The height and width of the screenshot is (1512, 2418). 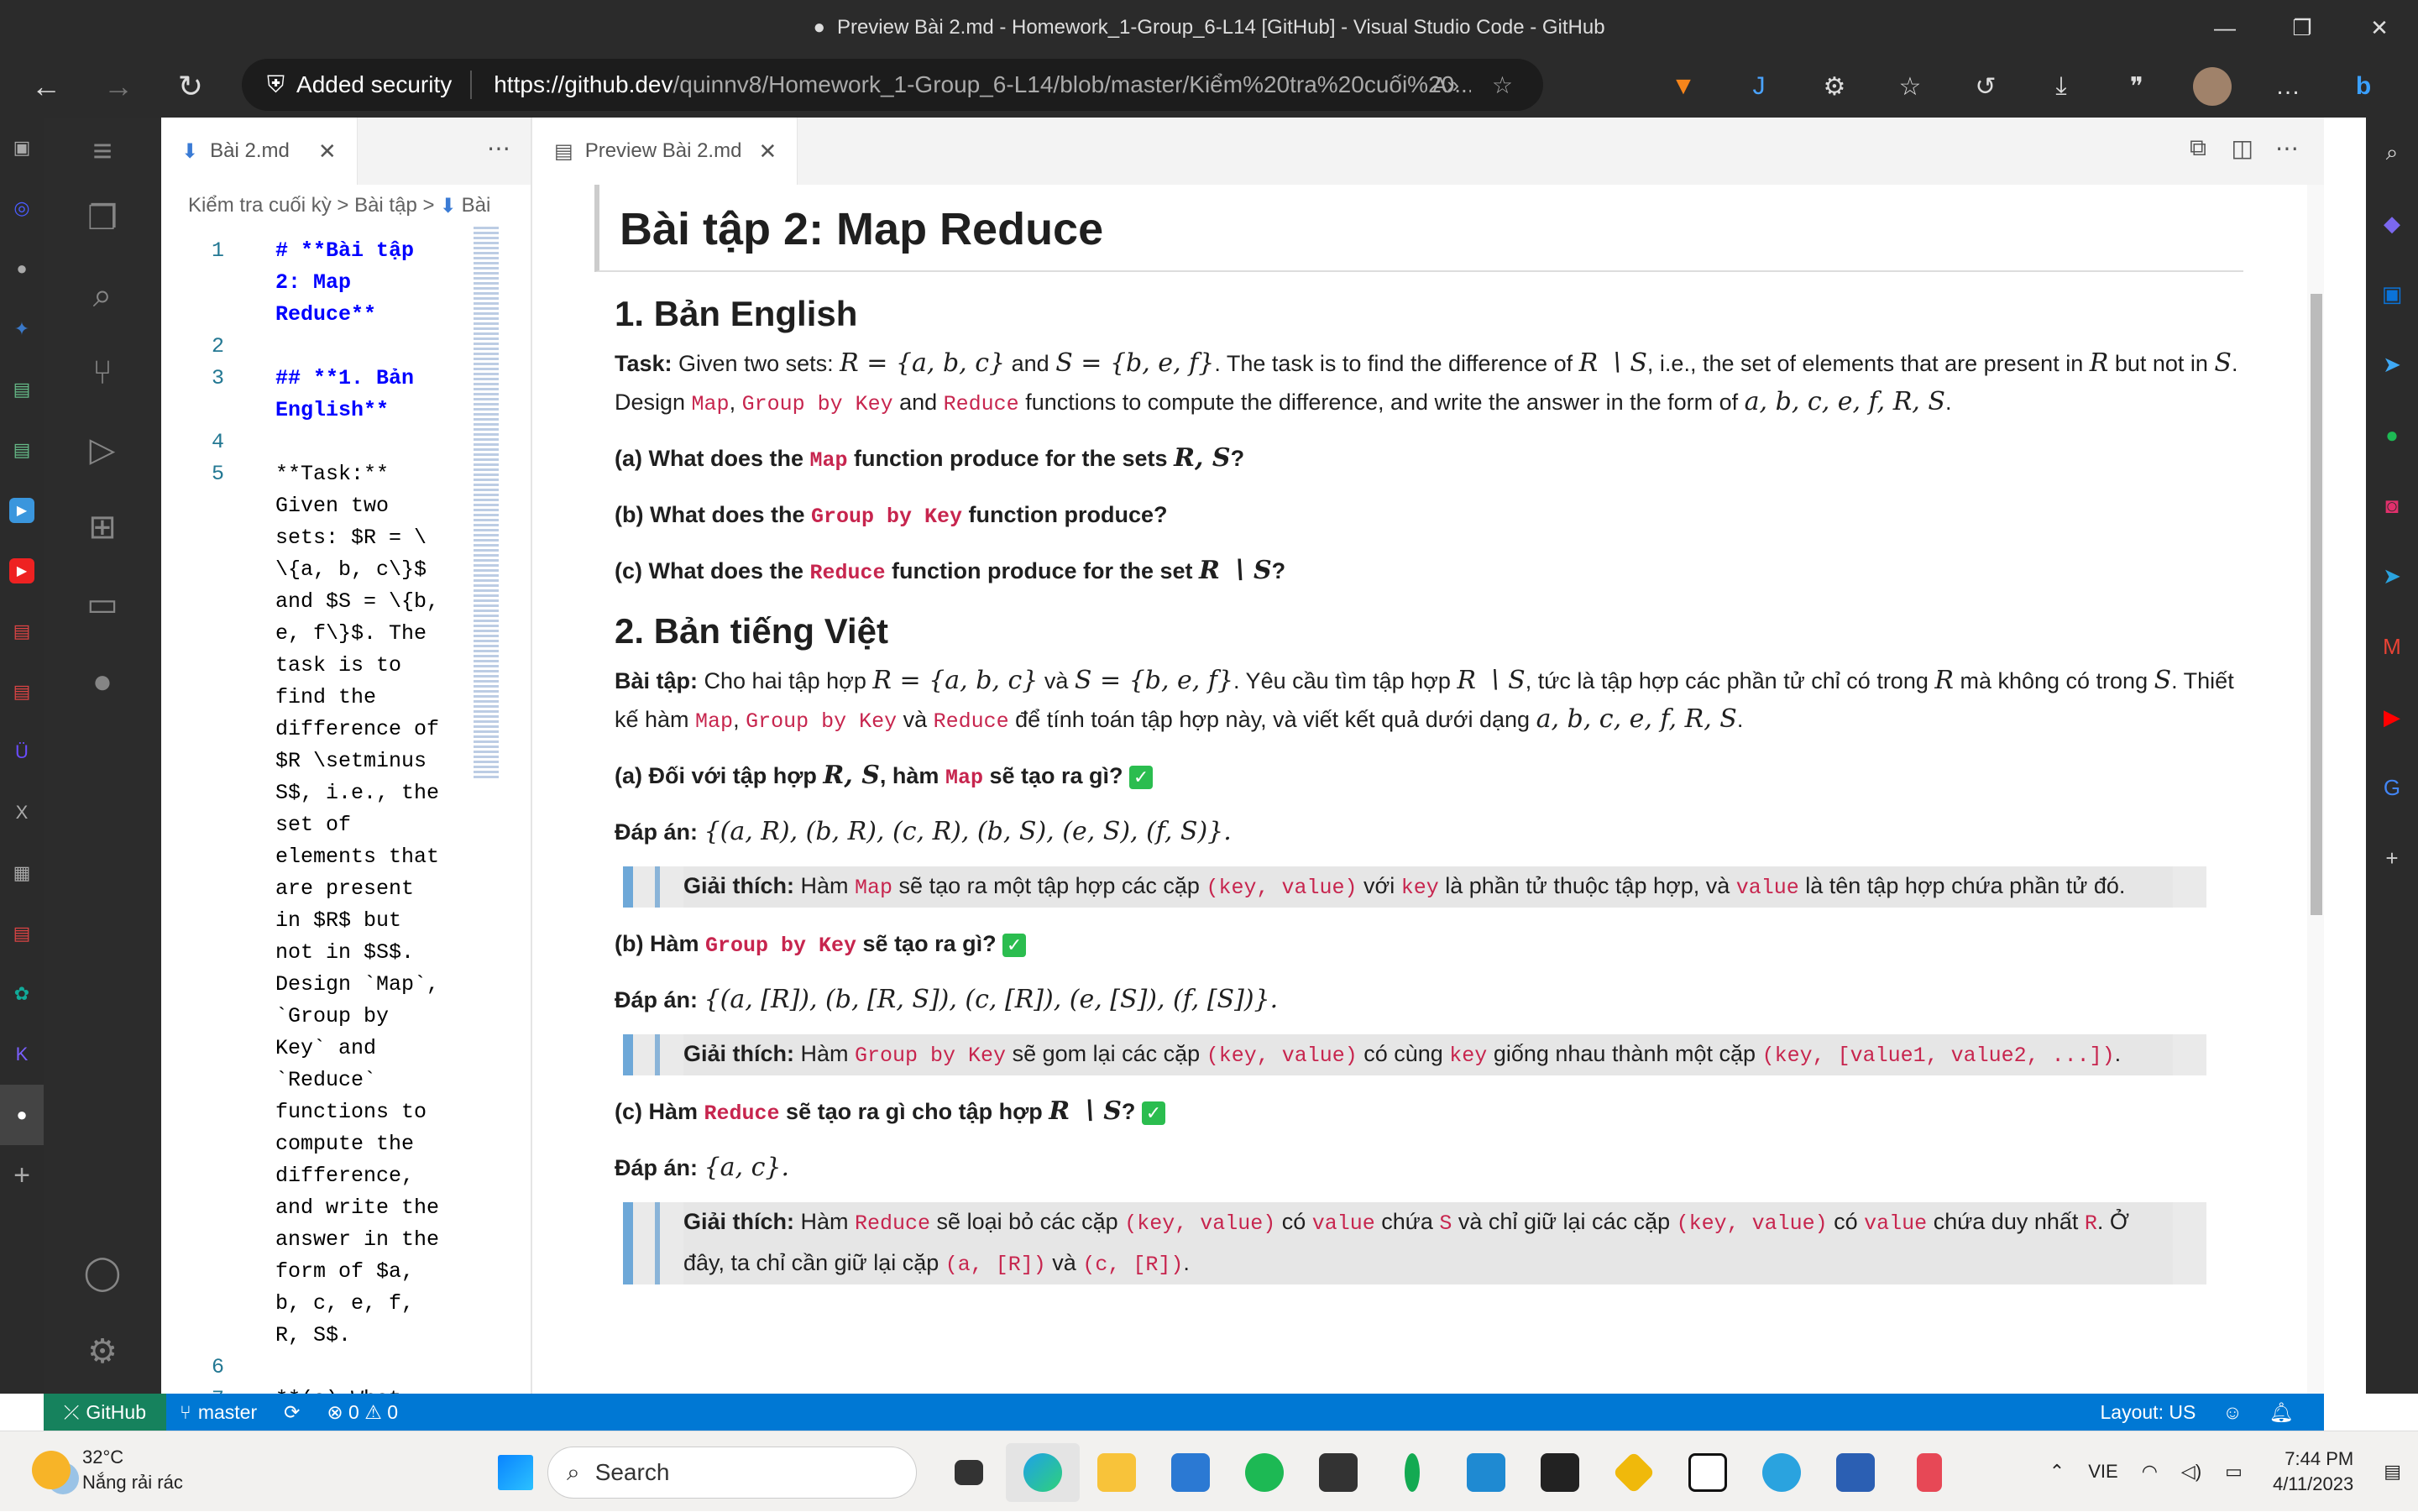 I want to click on add-icon: +, so click(x=2392, y=858).